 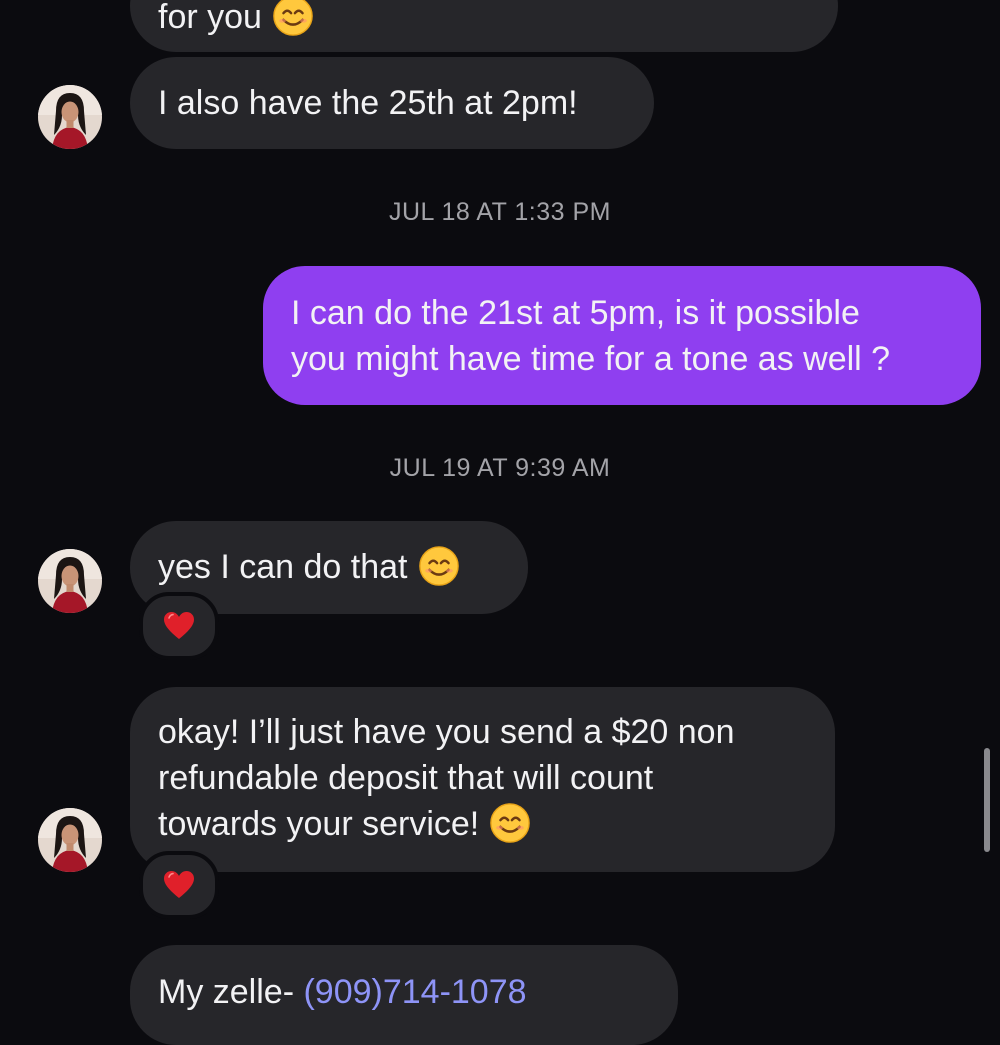 I want to click on message-text-line: towards your service!, so click(x=482, y=824).